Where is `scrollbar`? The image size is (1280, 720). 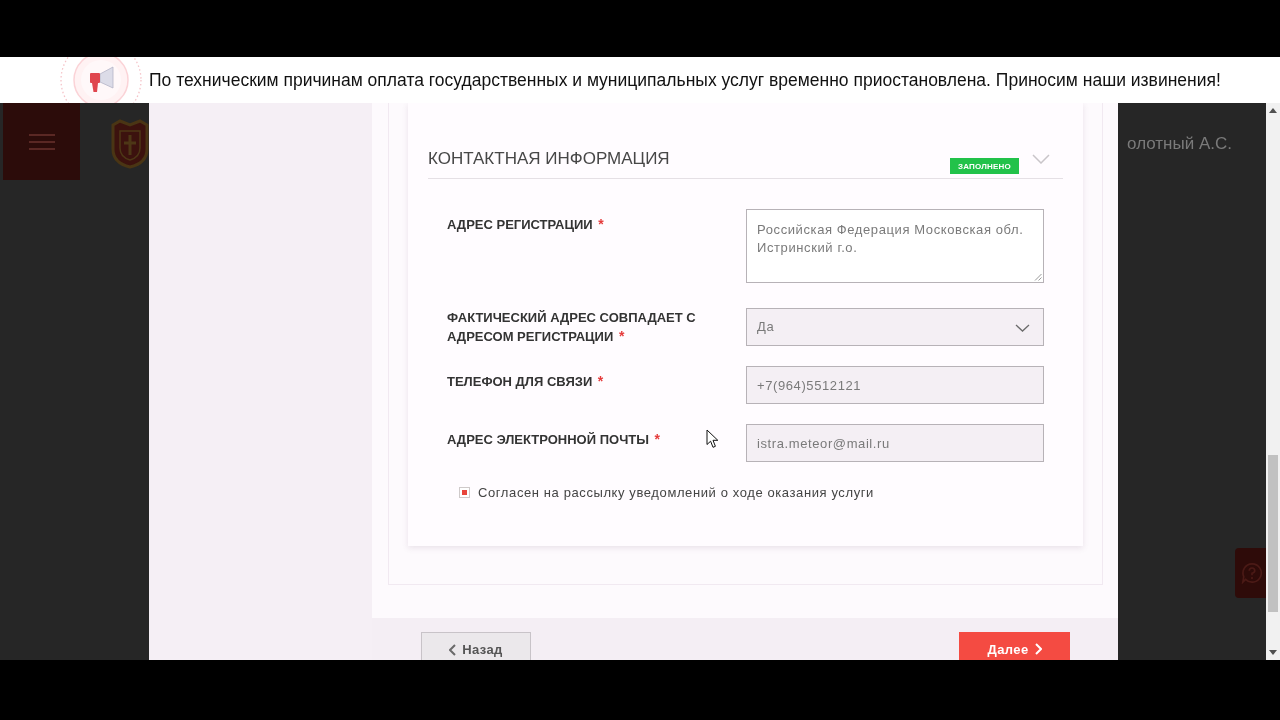
scrollbar is located at coordinates (1273, 381).